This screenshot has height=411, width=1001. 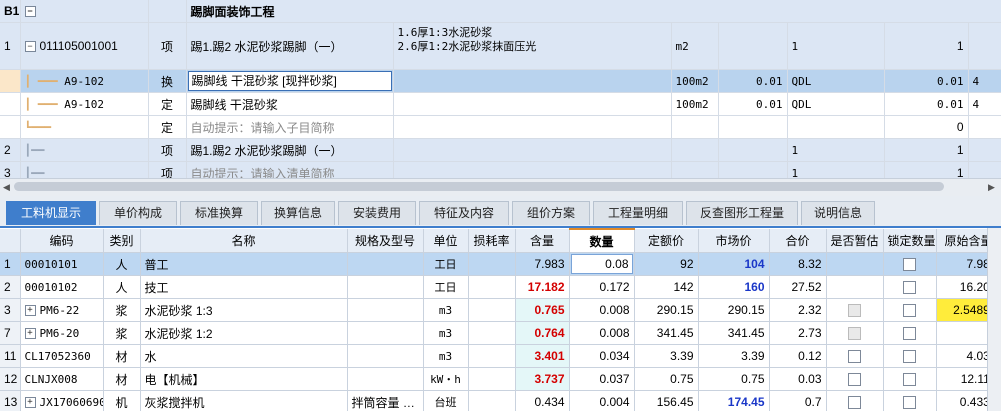 I want to click on scroll-left-icon: ◀, so click(x=6, y=187).